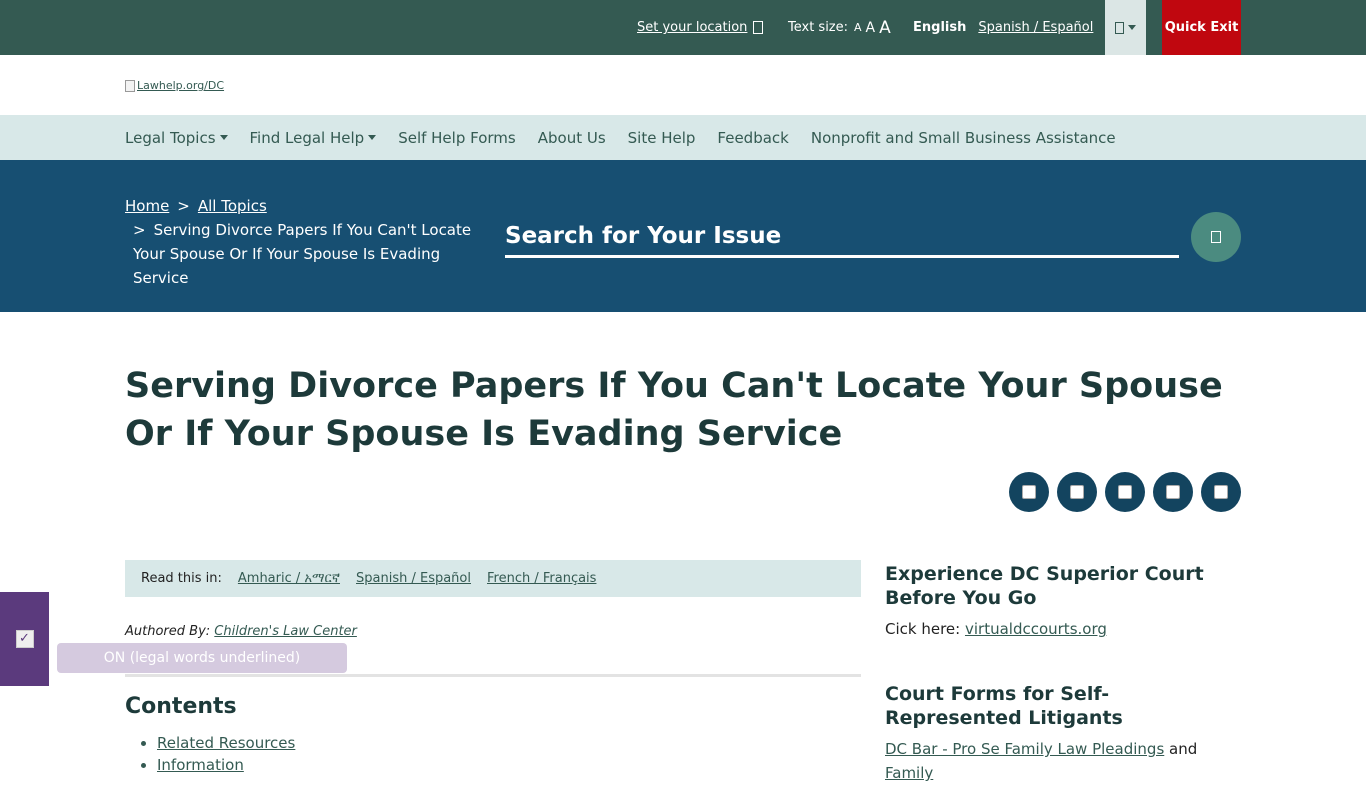 This screenshot has height=785, width=1366. I want to click on nav-about-us: About Us, so click(572, 138).